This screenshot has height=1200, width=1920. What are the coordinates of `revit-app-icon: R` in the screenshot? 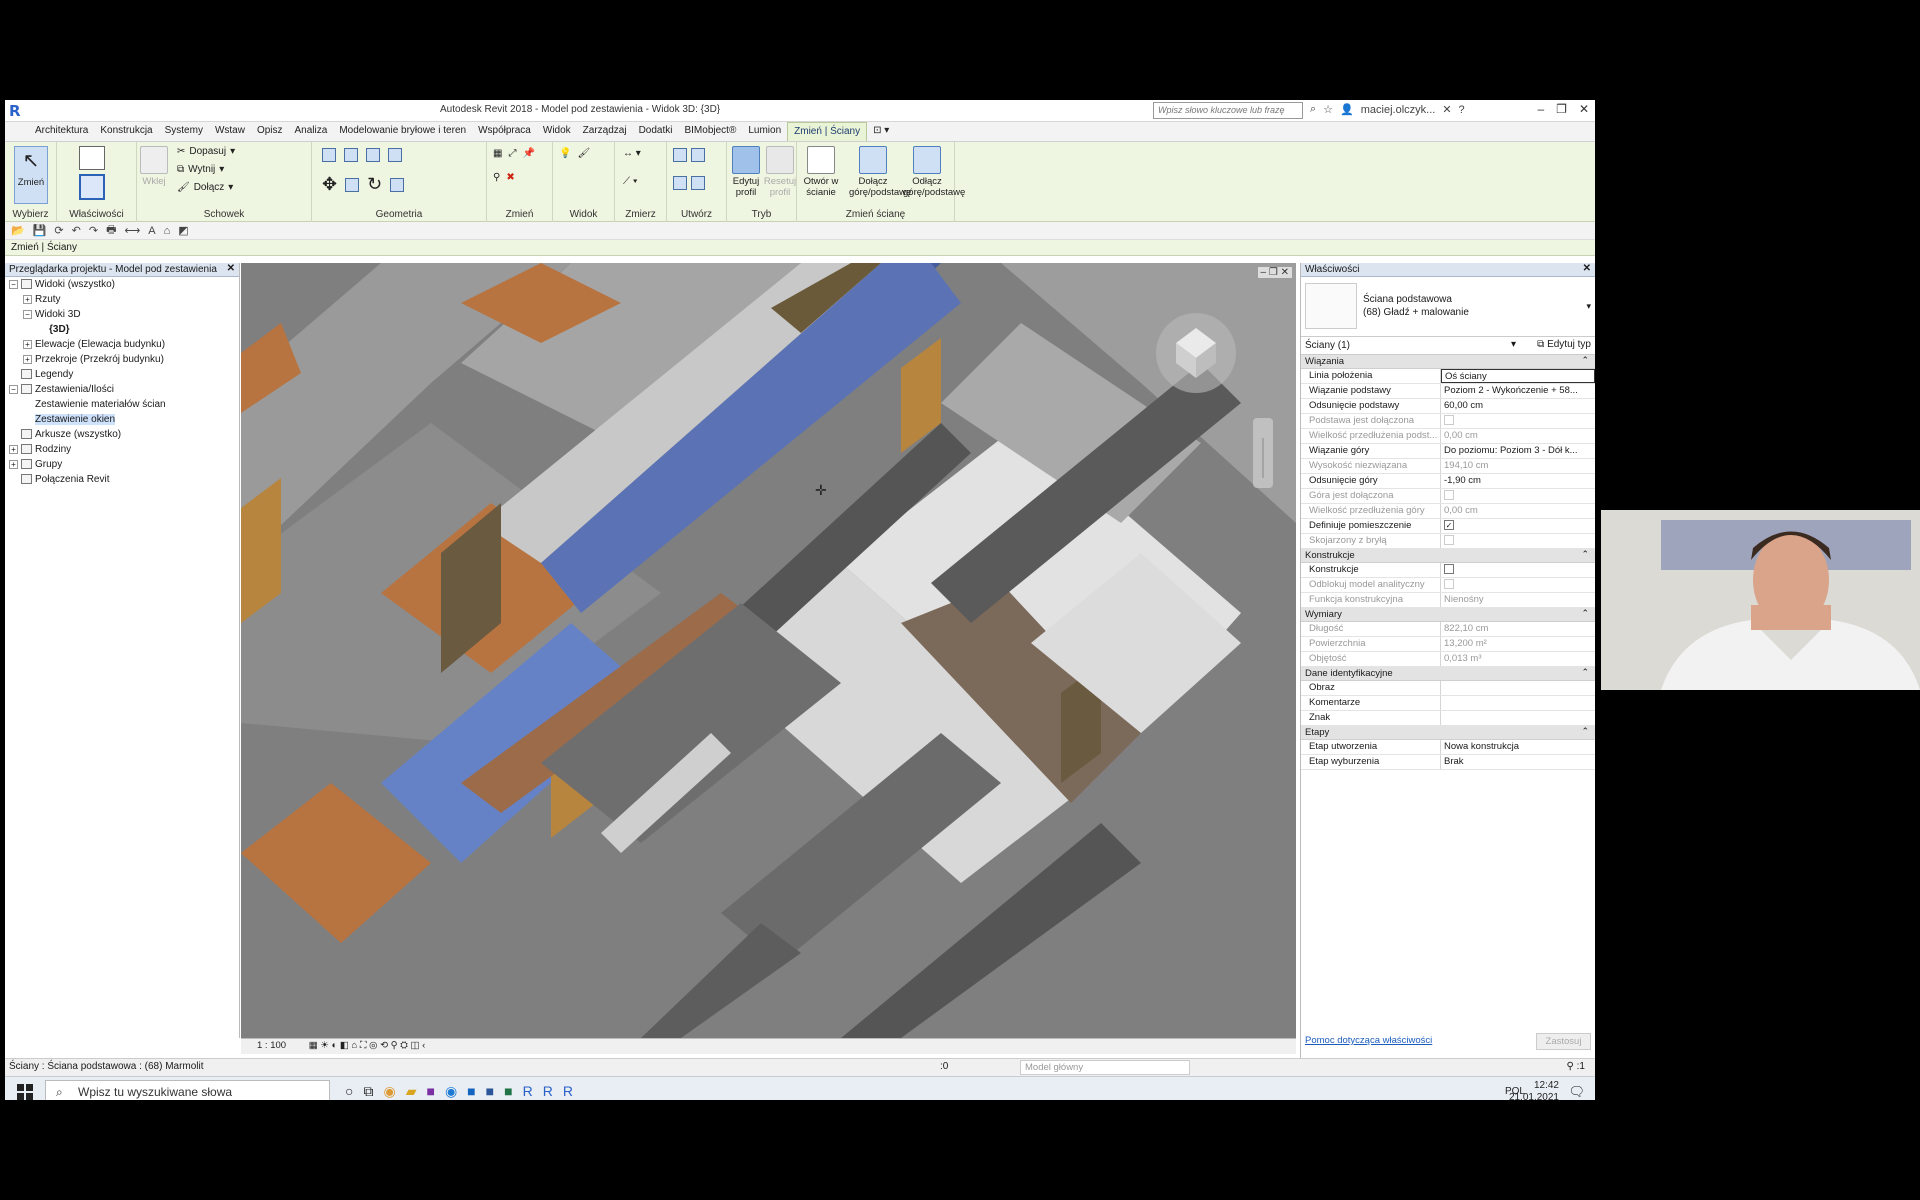 It's located at (528, 1091).